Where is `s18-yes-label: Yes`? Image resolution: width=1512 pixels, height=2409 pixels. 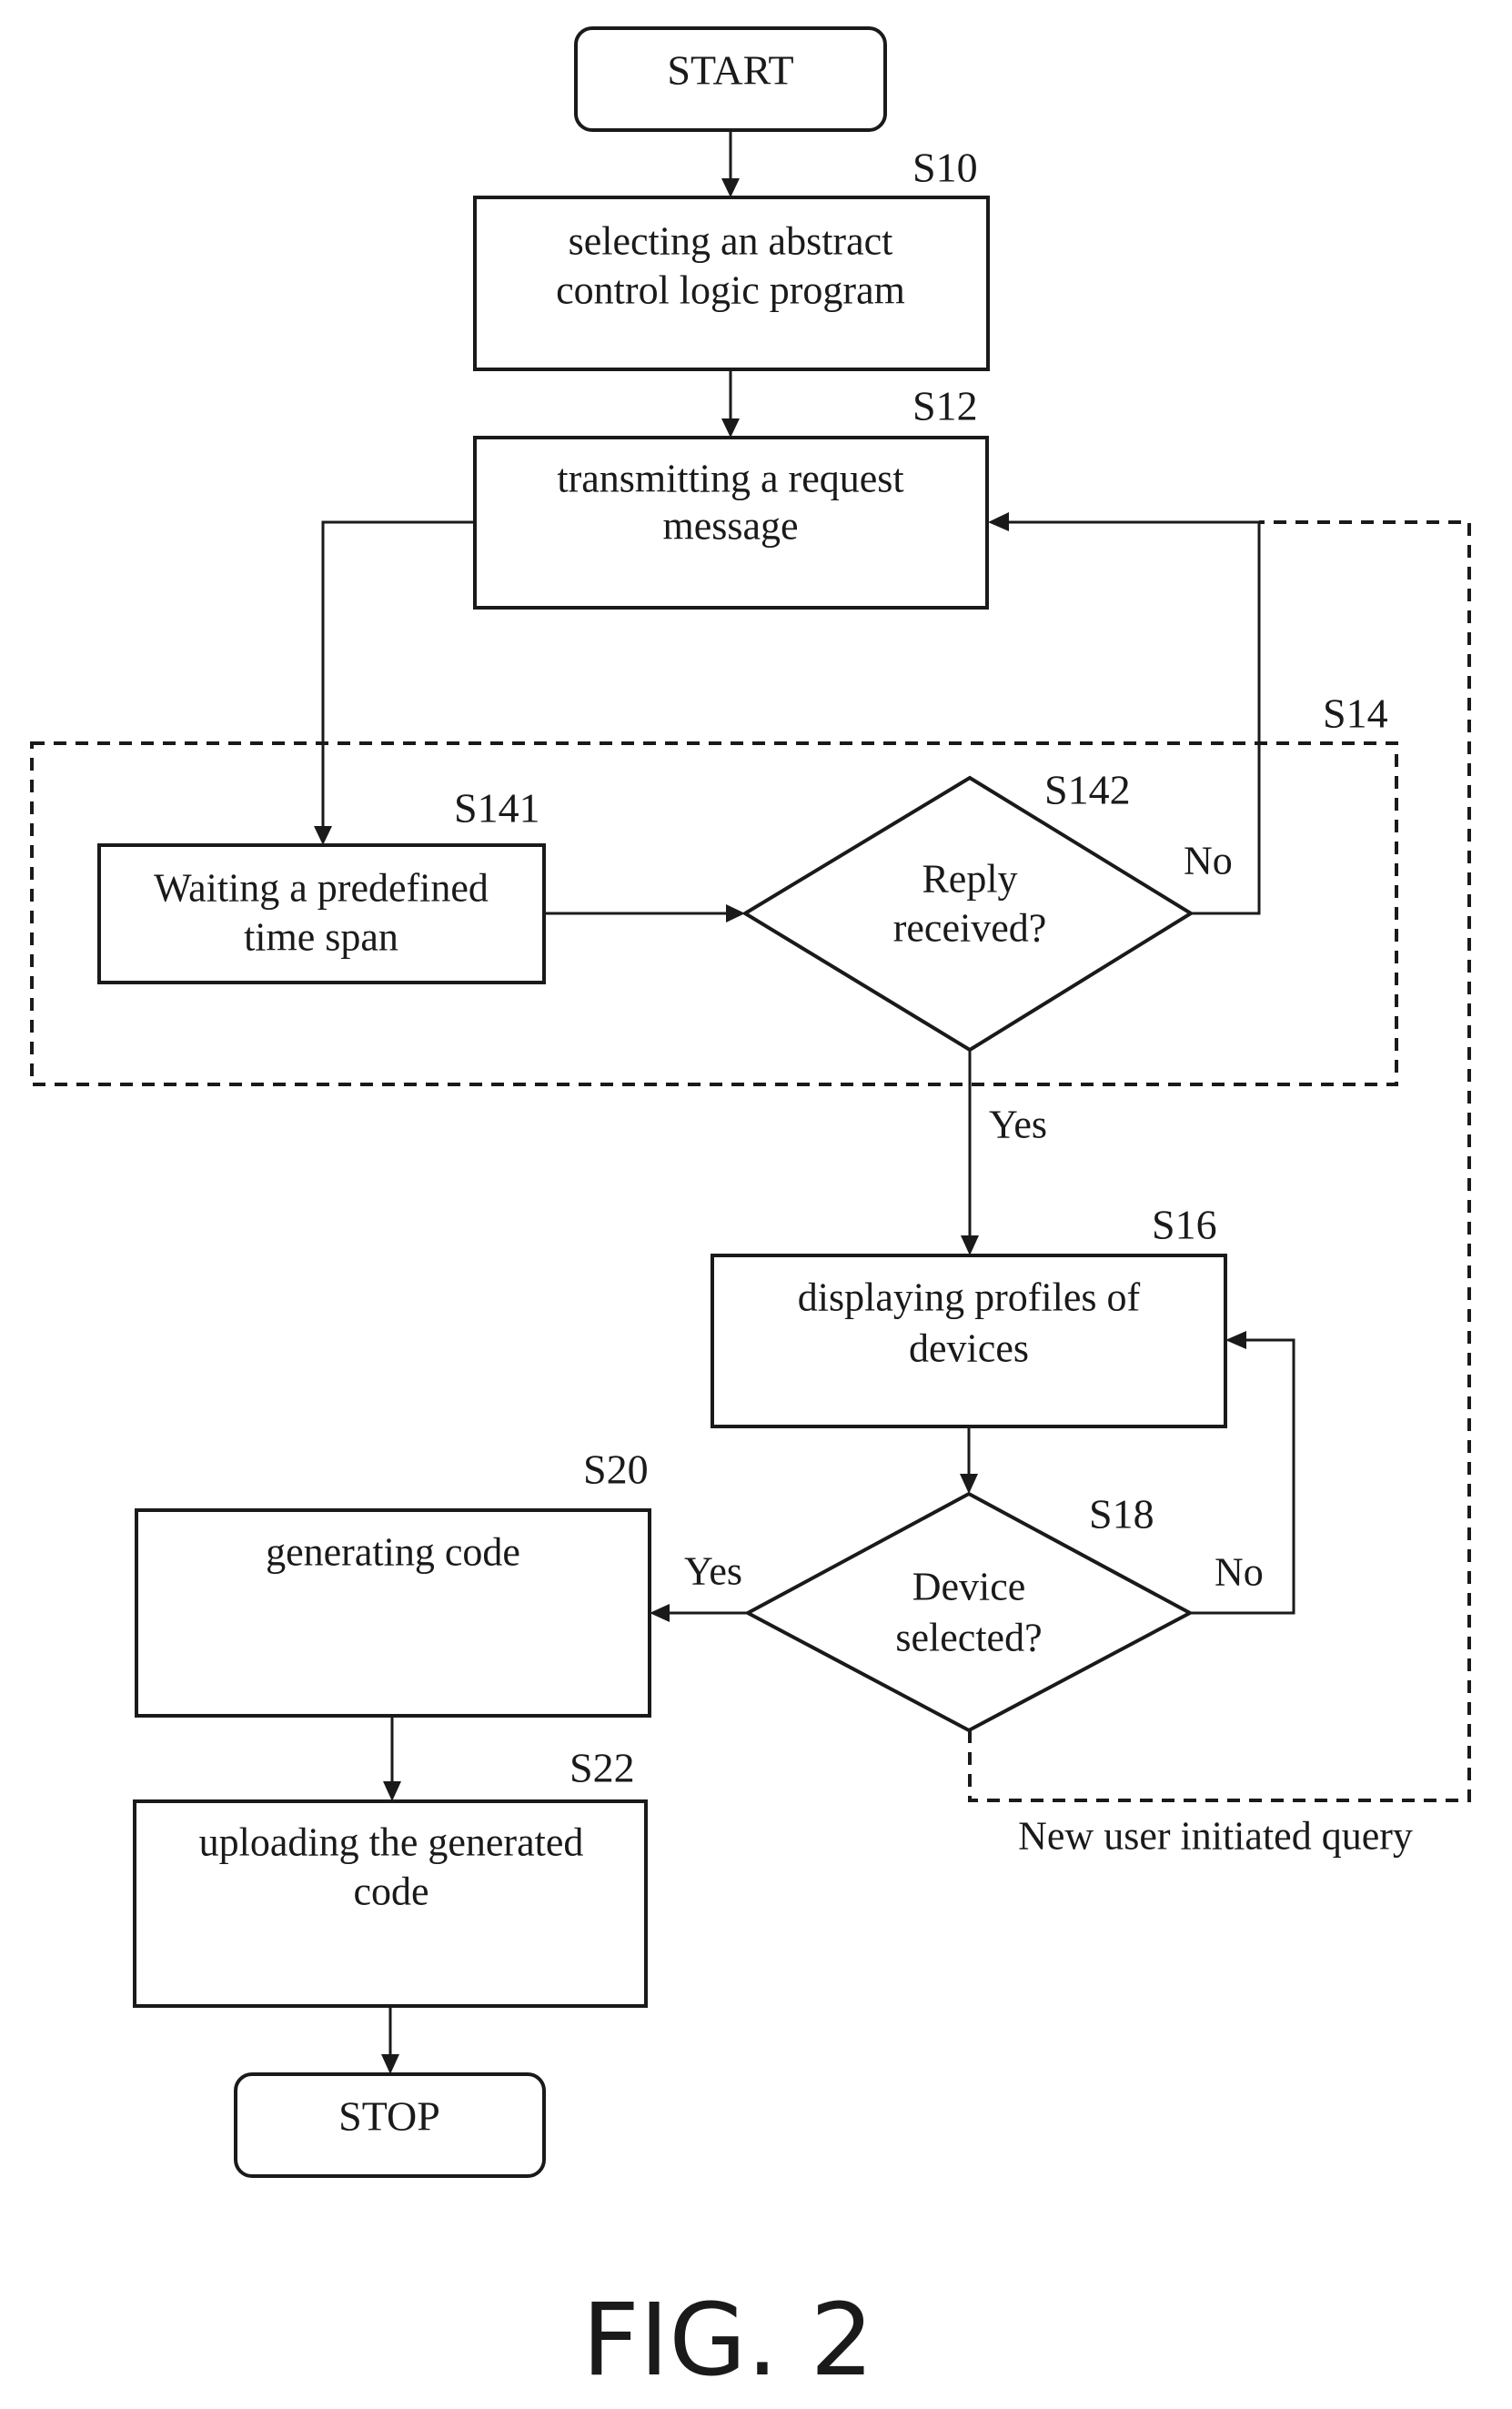 s18-yes-label: Yes is located at coordinates (713, 1572).